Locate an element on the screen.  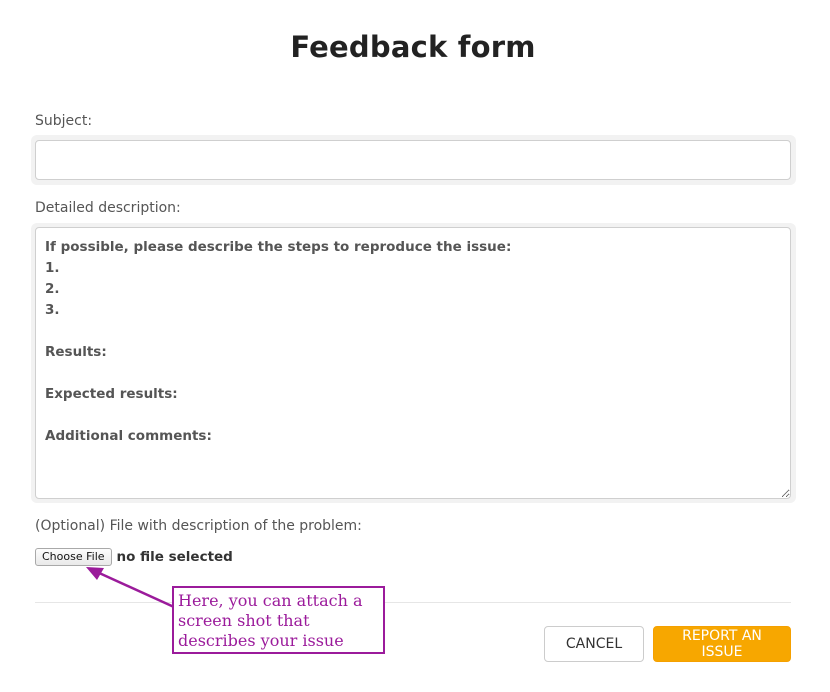
description-label: Detailed description: is located at coordinates (108, 208).